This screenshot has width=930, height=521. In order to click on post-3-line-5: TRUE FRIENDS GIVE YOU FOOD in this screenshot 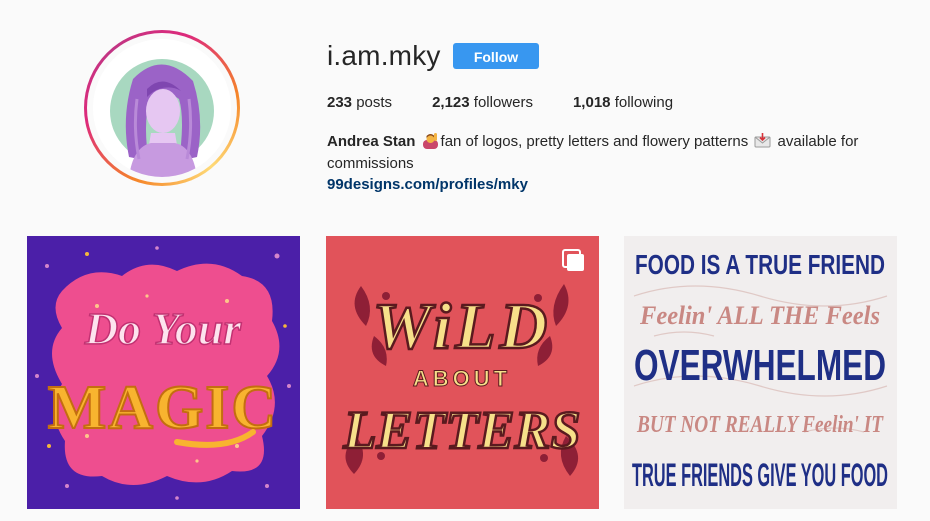, I will do `click(760, 475)`.